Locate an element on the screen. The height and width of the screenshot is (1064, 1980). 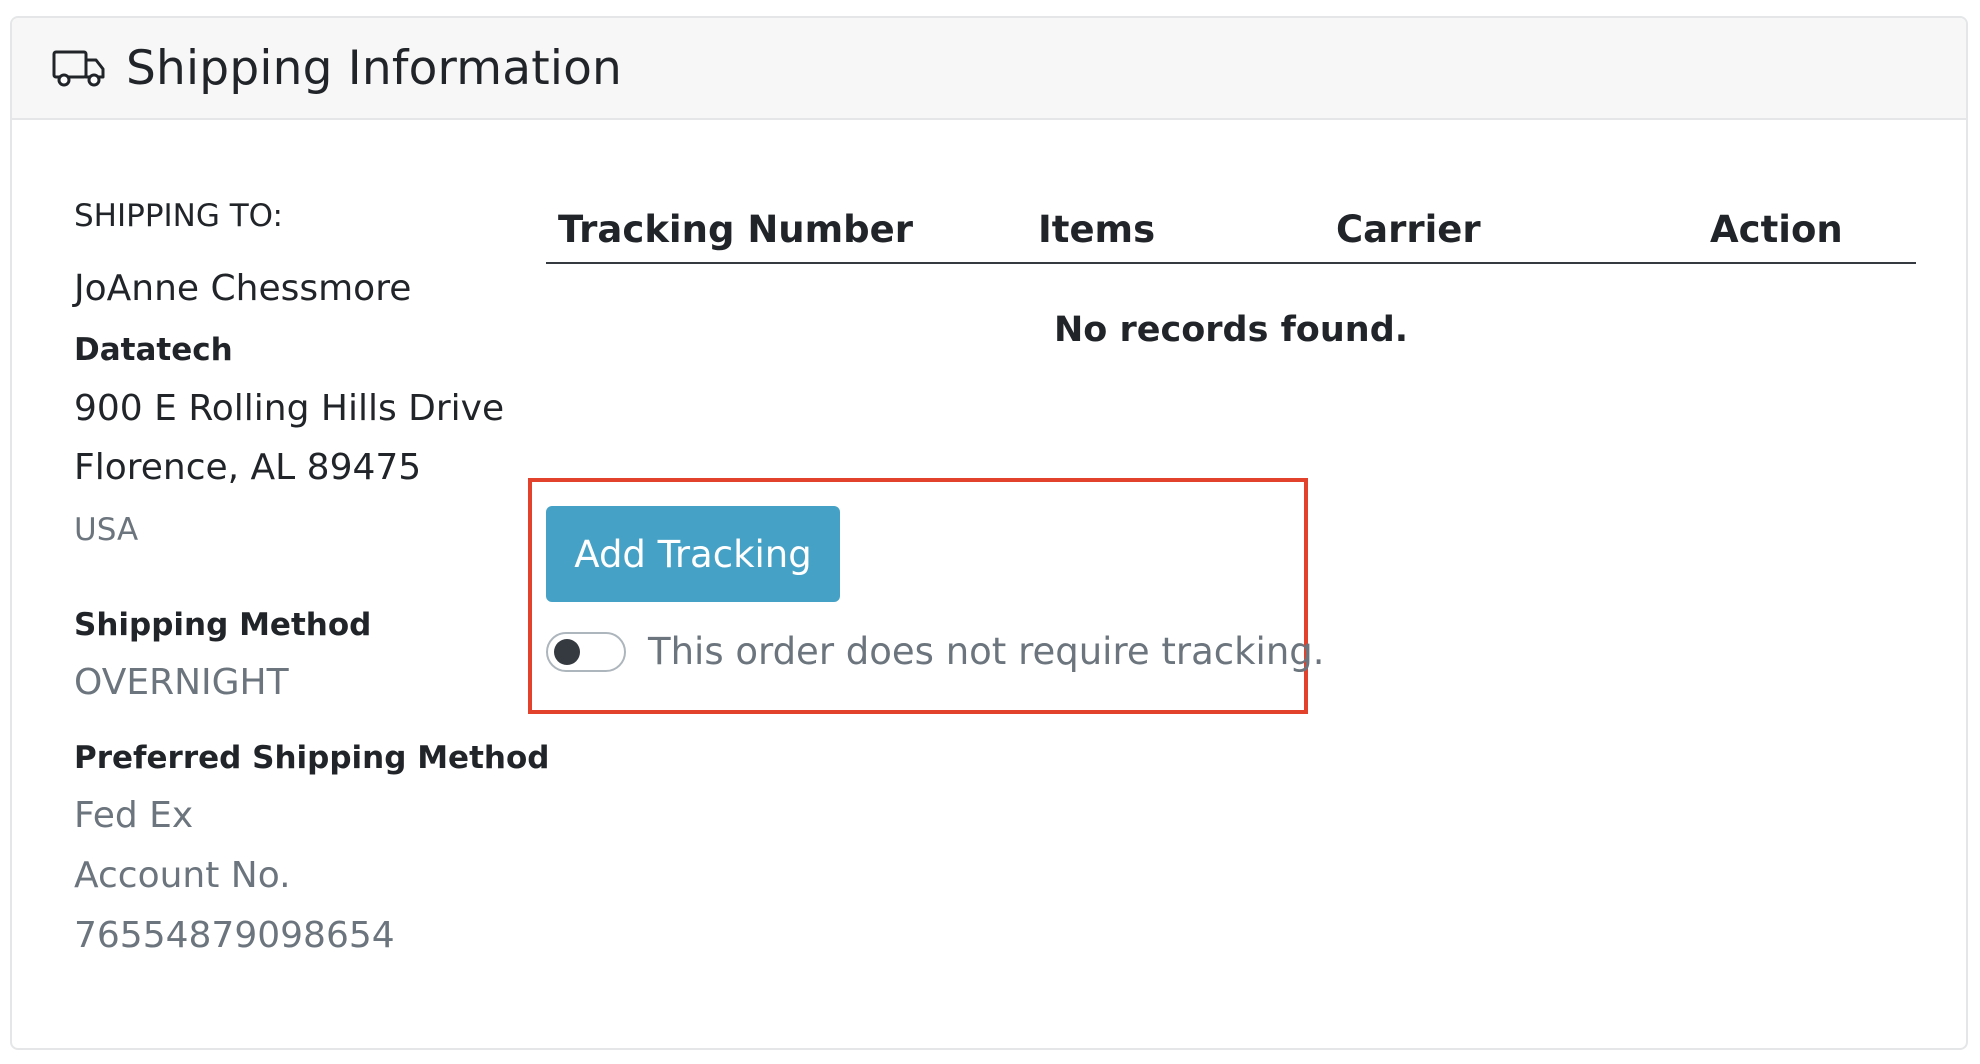
table-header-row: Tracking Number Items Carrier Action is located at coordinates (1231, 232).